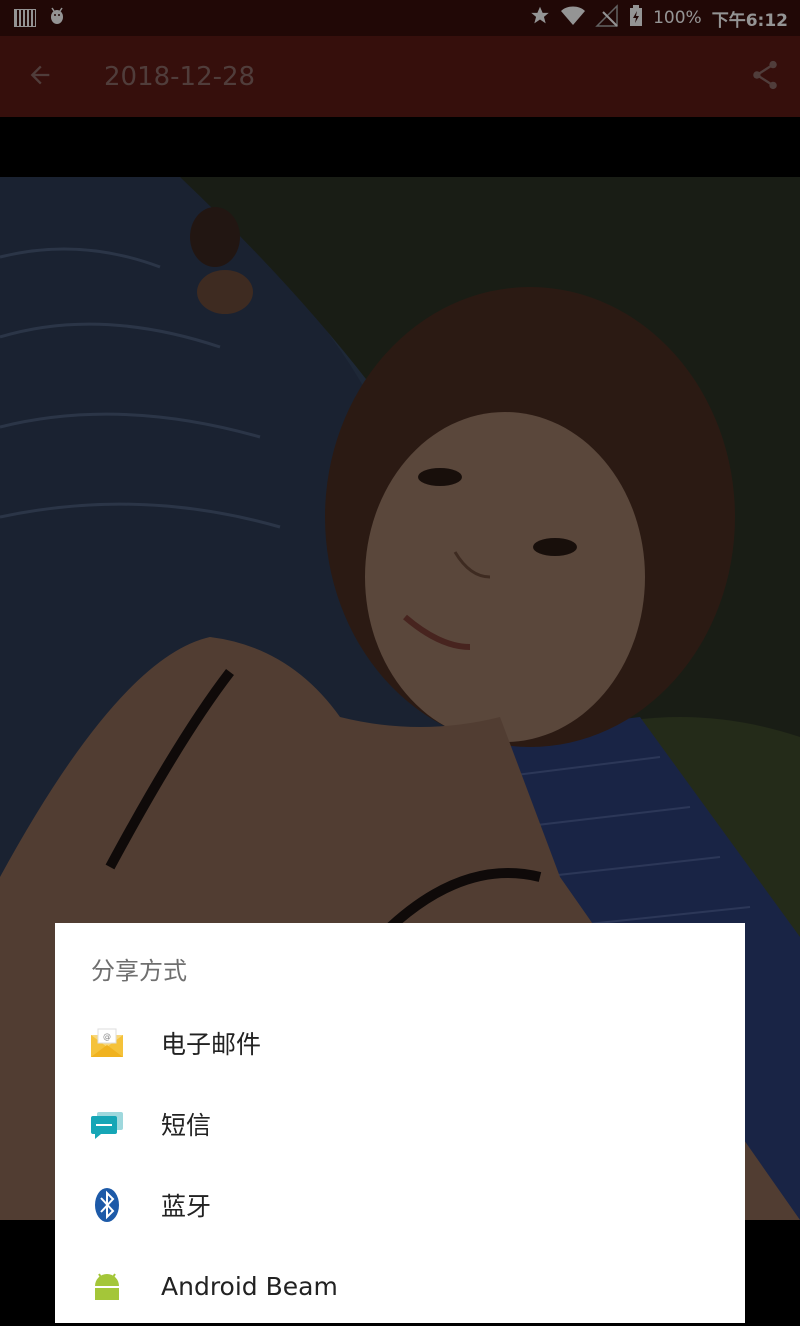 The width and height of the screenshot is (800, 1326). What do you see at coordinates (107, 1124) in the screenshot?
I see `sms-icon` at bounding box center [107, 1124].